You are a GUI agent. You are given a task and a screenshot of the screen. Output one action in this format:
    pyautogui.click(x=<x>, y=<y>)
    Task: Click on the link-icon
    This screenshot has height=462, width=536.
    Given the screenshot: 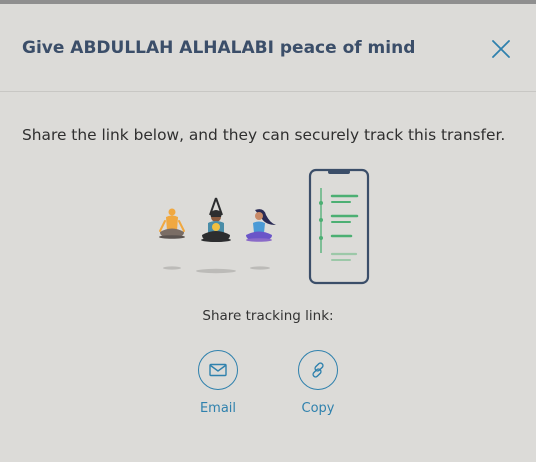 What is the action you would take?
    pyautogui.click(x=318, y=370)
    